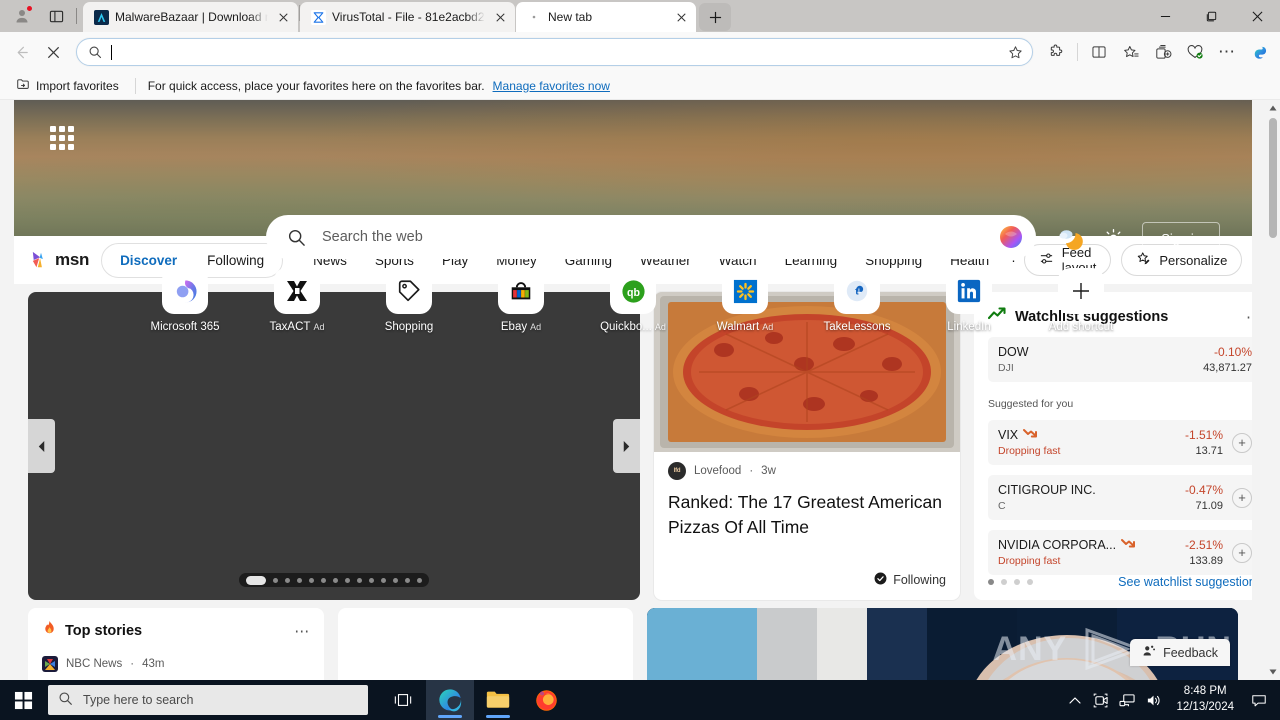 The image size is (1280, 720). I want to click on shortcut-ebay: Ebay Ad, so click(521, 300).